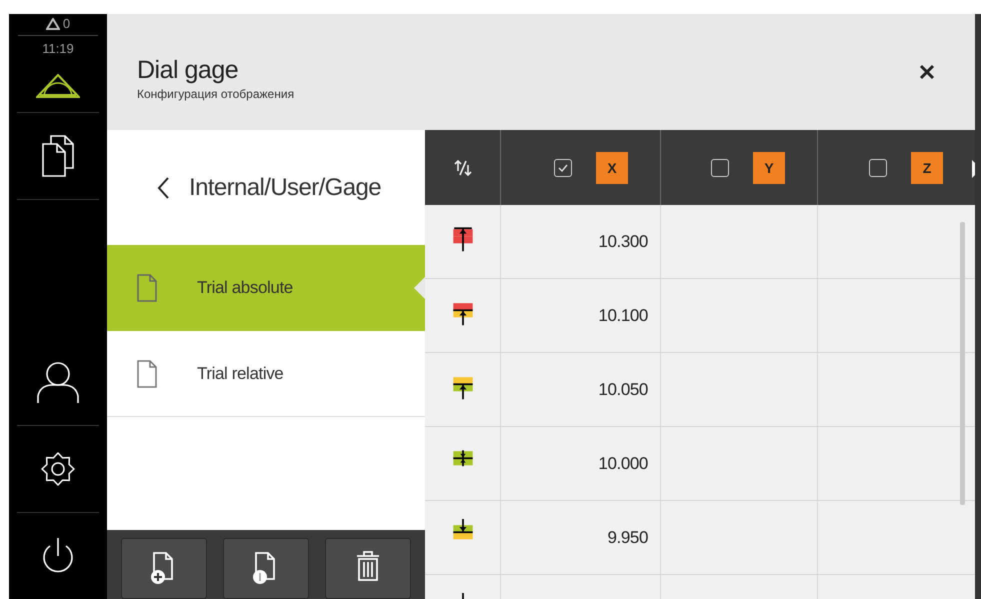  What do you see at coordinates (623, 316) in the screenshot?
I see `table-cell: 10.100` at bounding box center [623, 316].